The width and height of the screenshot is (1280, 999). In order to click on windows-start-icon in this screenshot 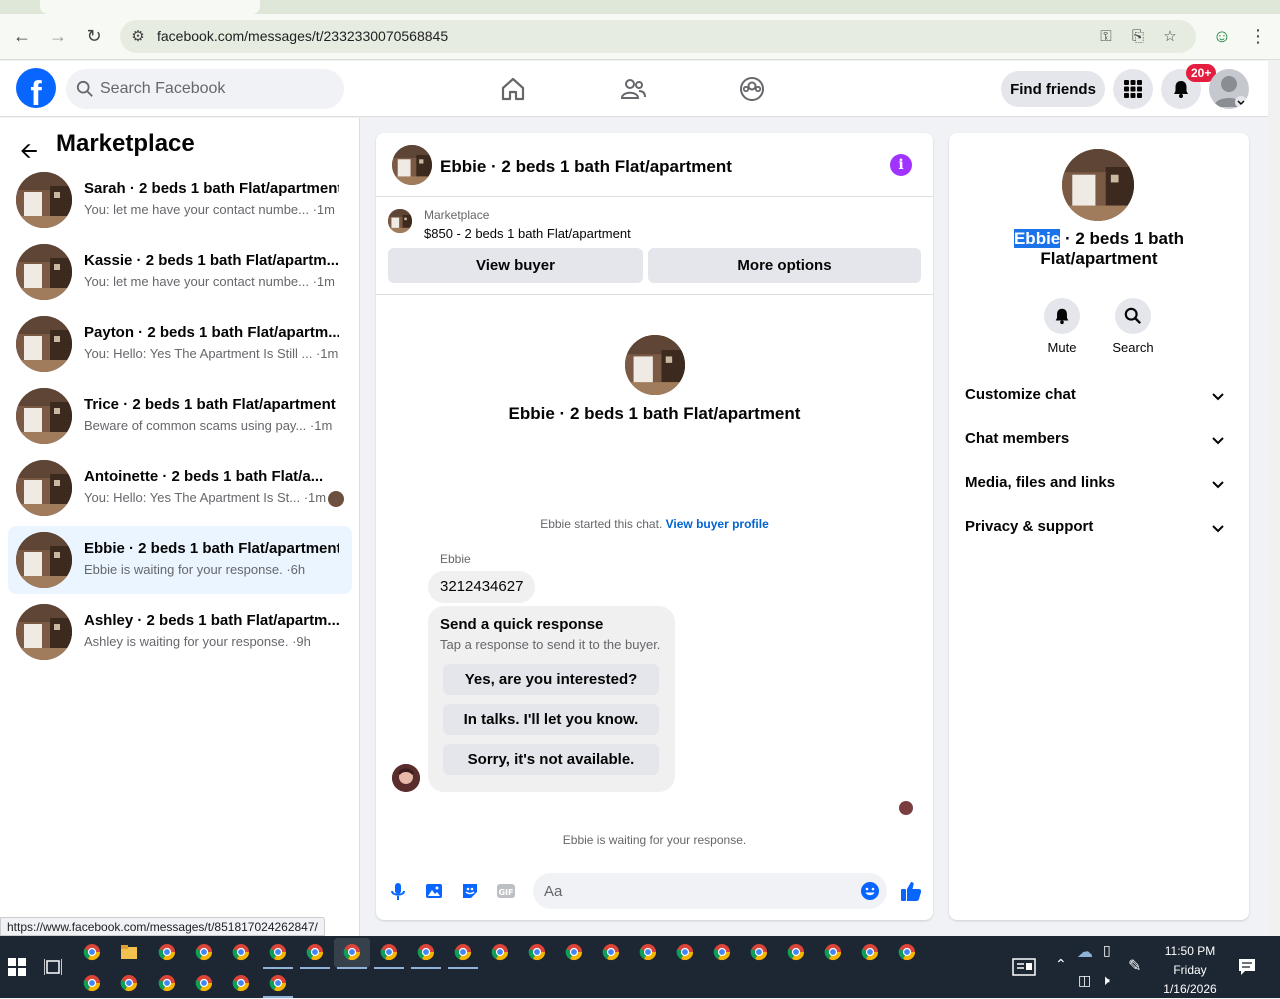, I will do `click(17, 967)`.